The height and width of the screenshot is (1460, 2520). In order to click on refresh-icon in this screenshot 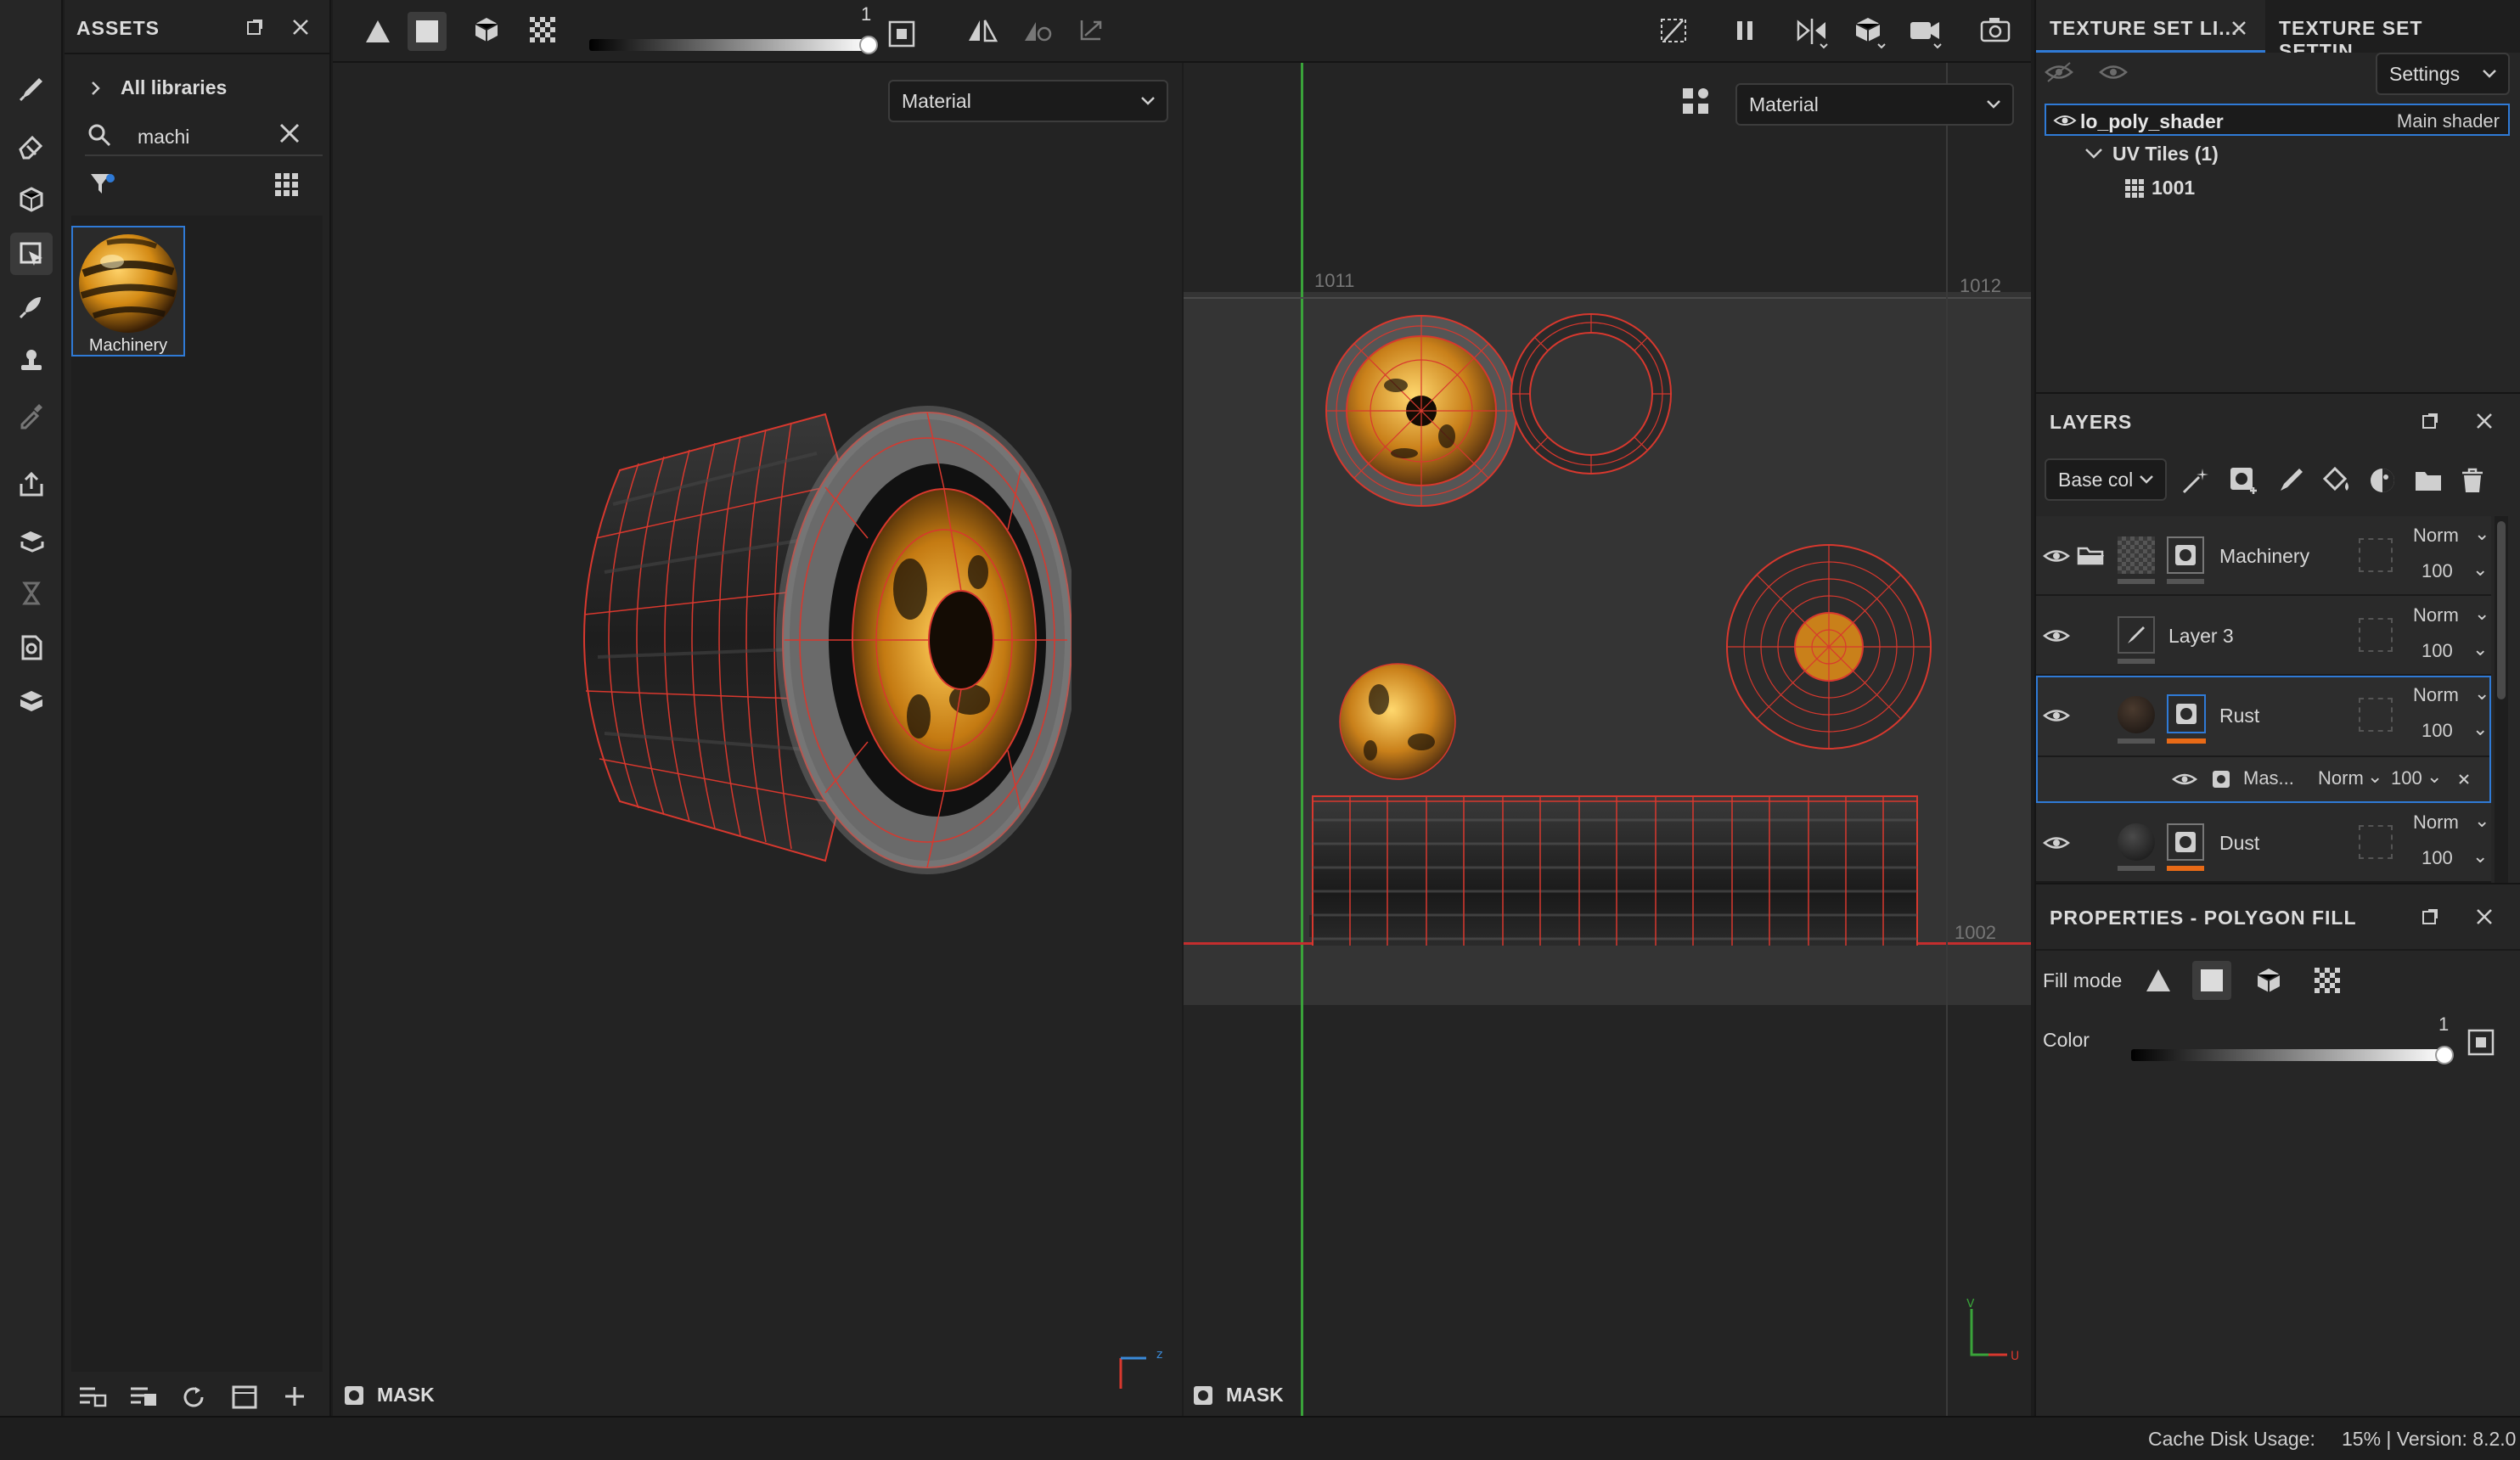, I will do `click(193, 1397)`.